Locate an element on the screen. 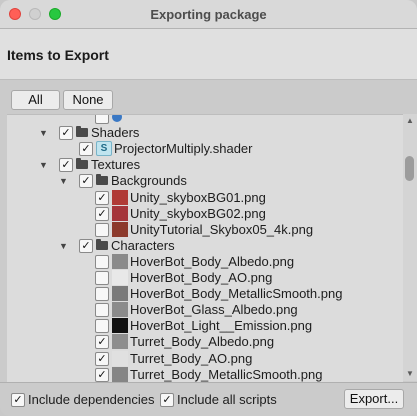 The width and height of the screenshot is (417, 416). tree-item-label: Textures is located at coordinates (116, 165).